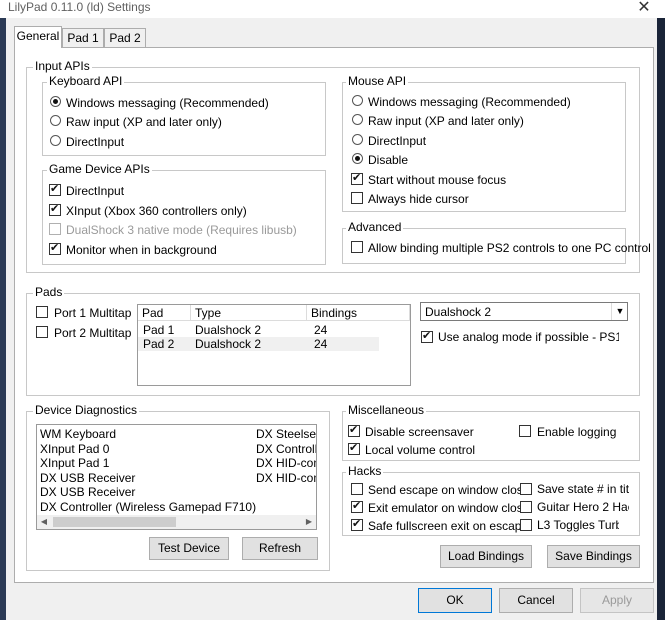  What do you see at coordinates (159, 330) in the screenshot?
I see `pad-cell: Pad 1` at bounding box center [159, 330].